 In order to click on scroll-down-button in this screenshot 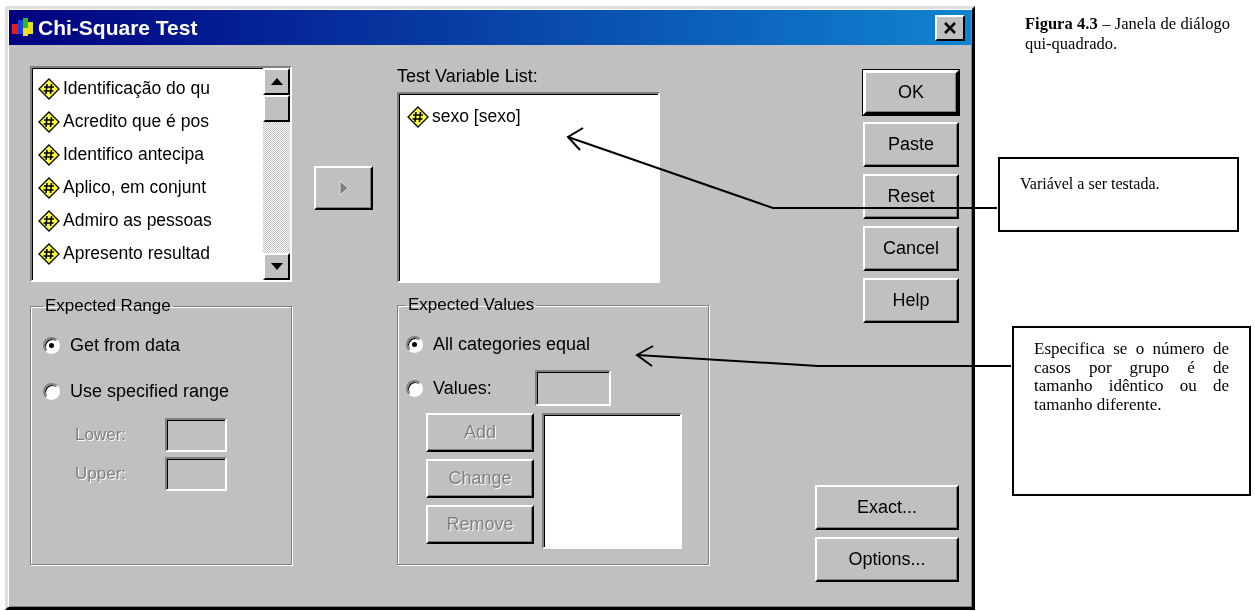, I will do `click(276, 266)`.